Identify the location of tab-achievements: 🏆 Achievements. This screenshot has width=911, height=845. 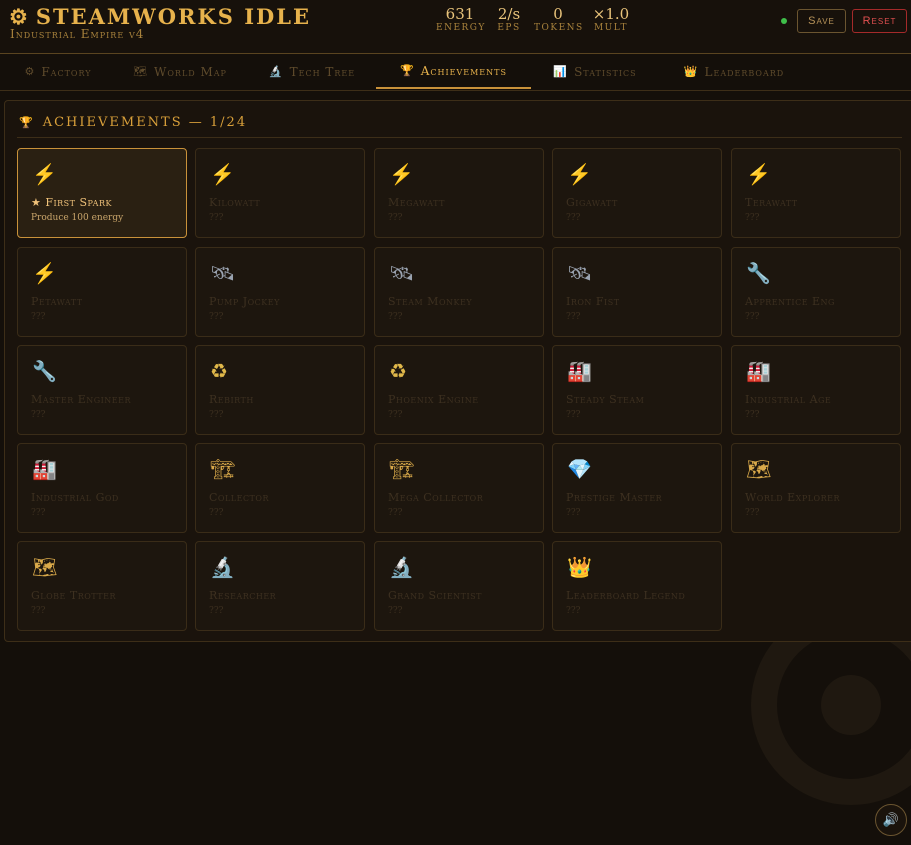
(453, 71).